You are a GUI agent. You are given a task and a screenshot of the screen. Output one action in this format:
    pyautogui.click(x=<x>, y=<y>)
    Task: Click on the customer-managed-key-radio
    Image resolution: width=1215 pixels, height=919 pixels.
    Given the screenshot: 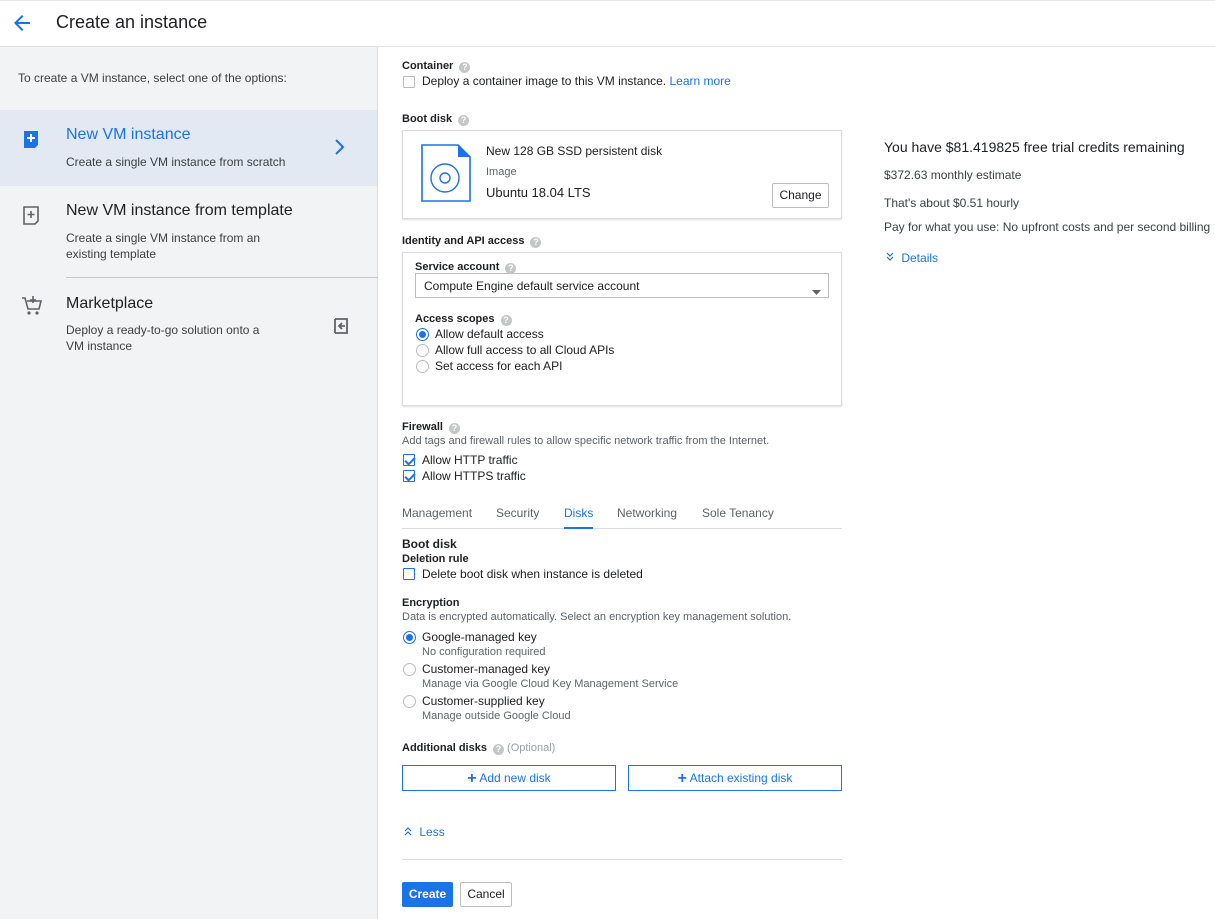 What is the action you would take?
    pyautogui.click(x=409, y=669)
    